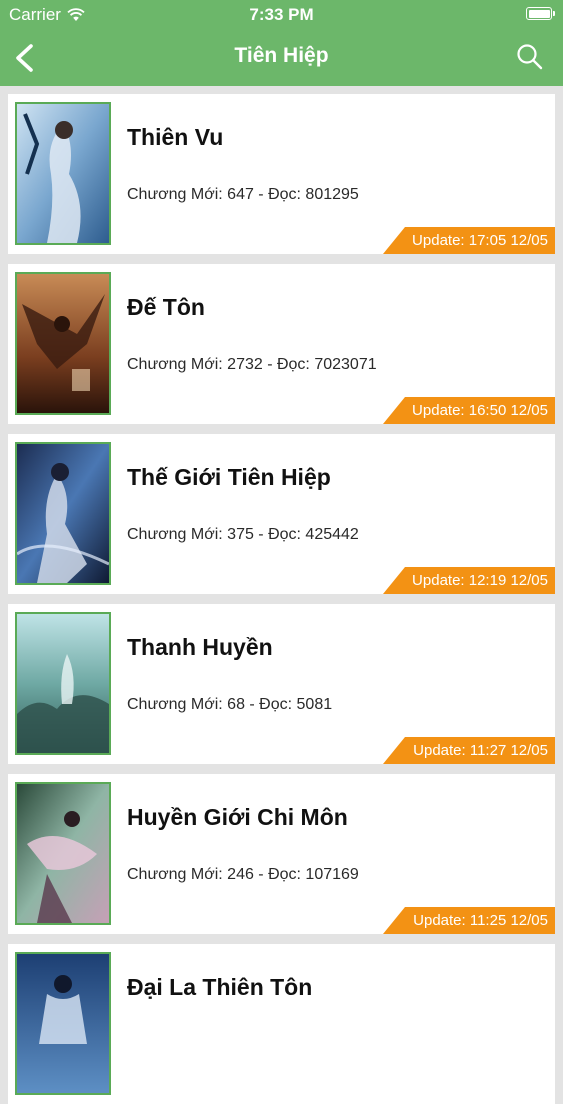  I want to click on book-title: Thanh Huyền, so click(200, 647).